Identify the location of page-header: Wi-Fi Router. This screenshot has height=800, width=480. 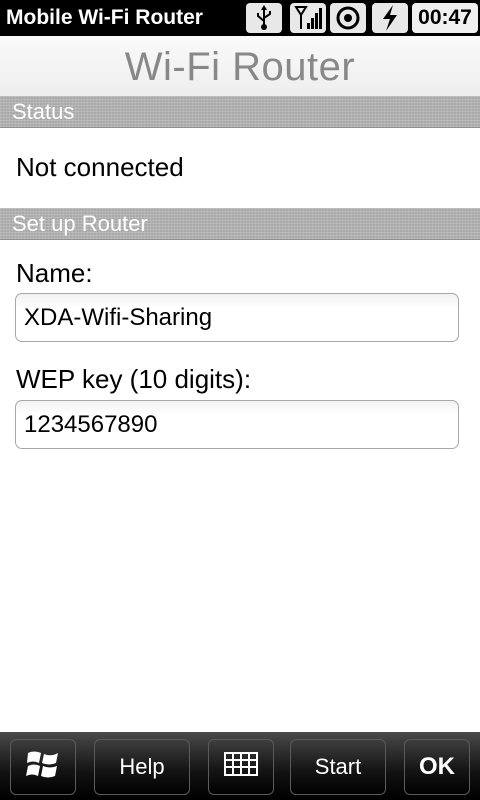
(240, 66).